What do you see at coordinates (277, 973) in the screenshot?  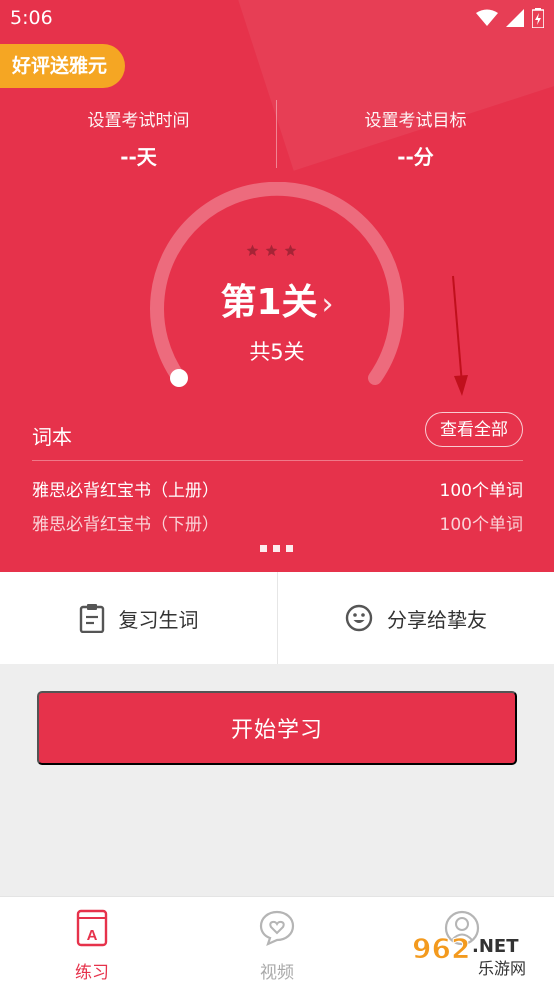 I see `tab-video-label: 视频` at bounding box center [277, 973].